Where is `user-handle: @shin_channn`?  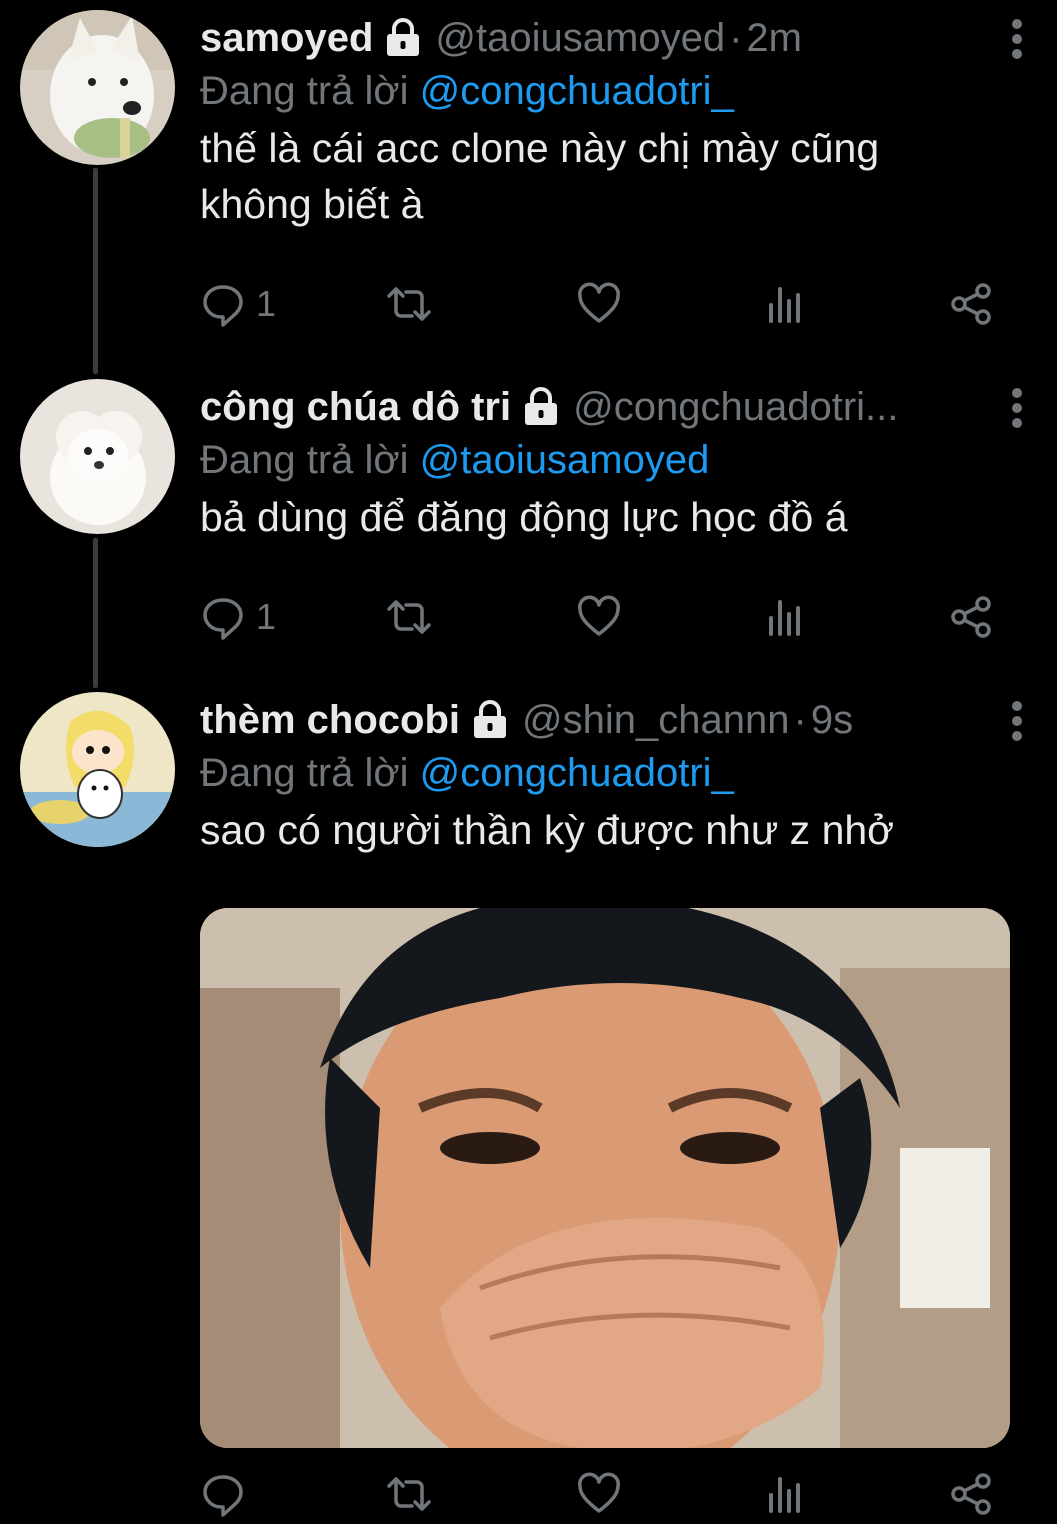
user-handle: @shin_channn is located at coordinates (655, 720).